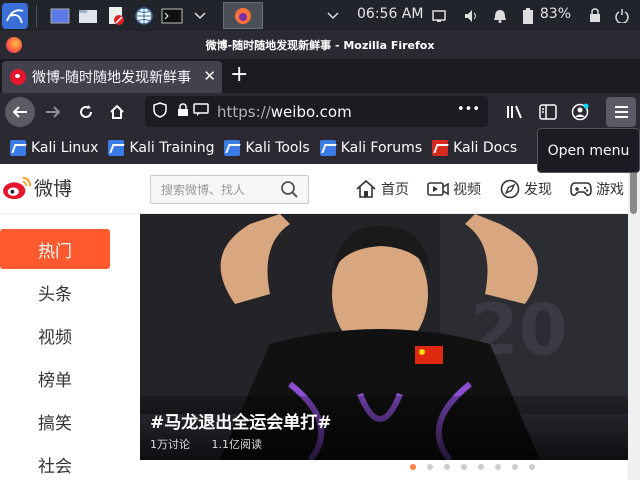  Describe the element at coordinates (277, 147) in the screenshot. I see `bookmark-label: Kali Tools` at that location.